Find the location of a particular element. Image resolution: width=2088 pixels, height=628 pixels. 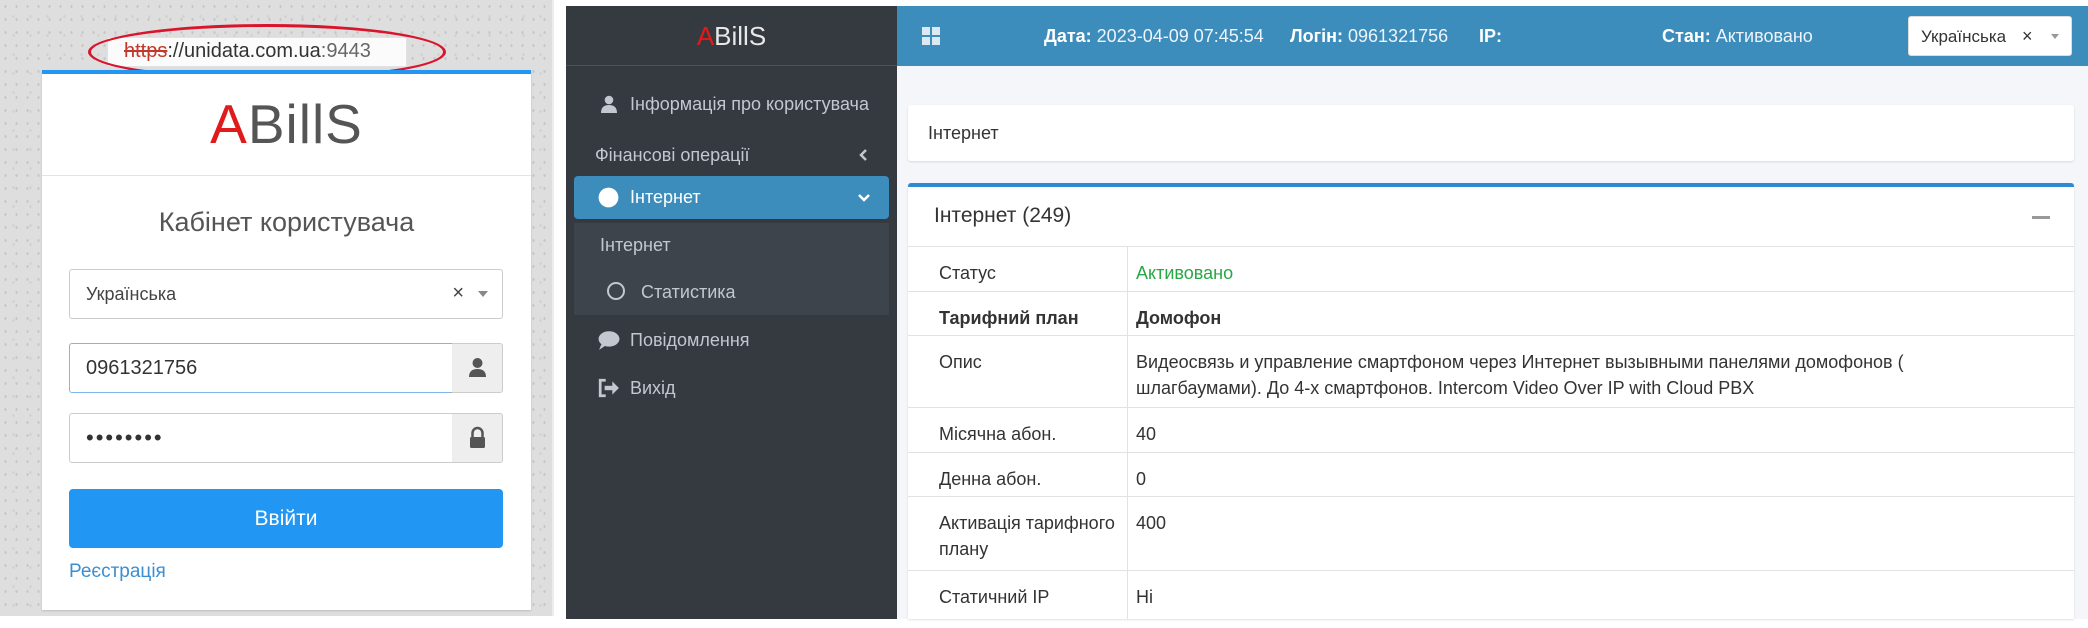

sidebar-subitem-label: Інтернет is located at coordinates (635, 245).